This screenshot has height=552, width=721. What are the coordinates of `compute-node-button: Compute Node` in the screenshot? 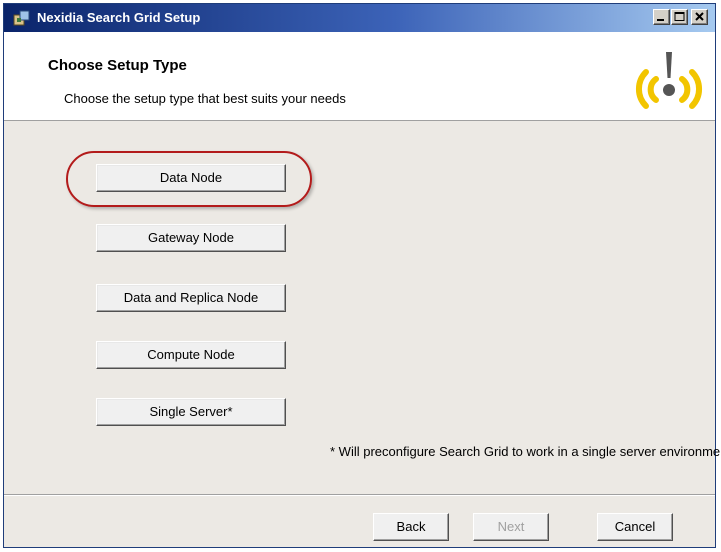 It's located at (191, 355).